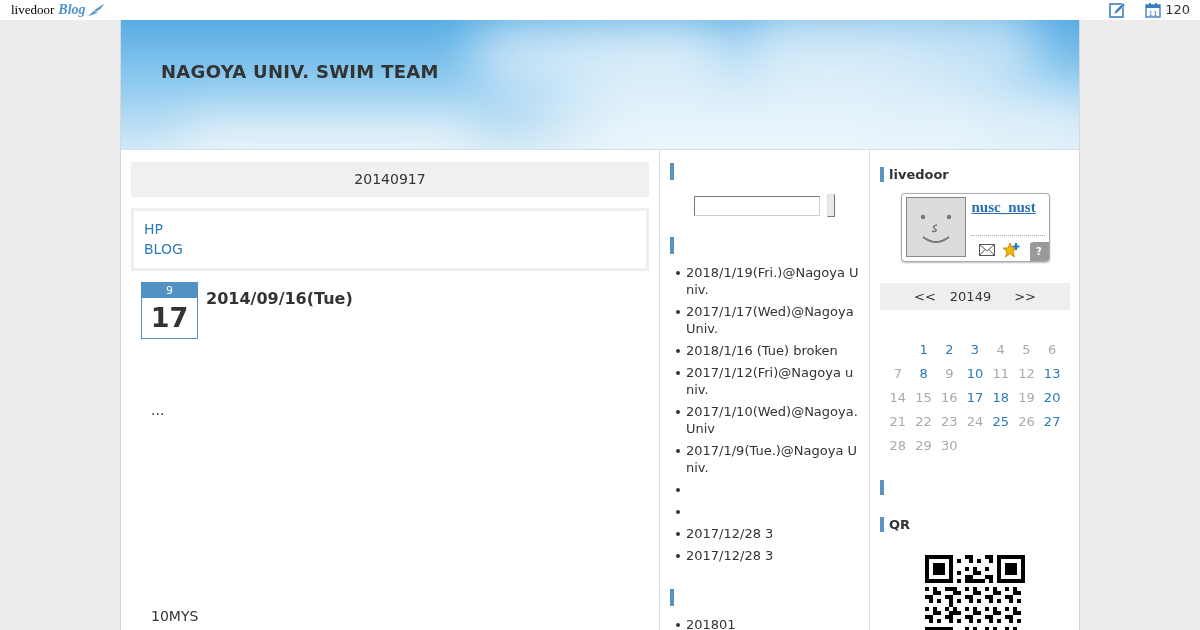  I want to click on calendar-day: 4, so click(1000, 350).